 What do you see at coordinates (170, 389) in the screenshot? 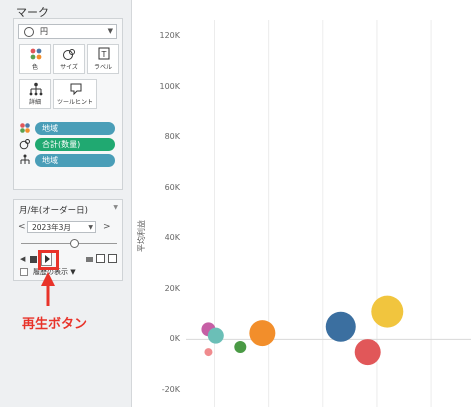
I see `y-tick-label: -20K` at bounding box center [170, 389].